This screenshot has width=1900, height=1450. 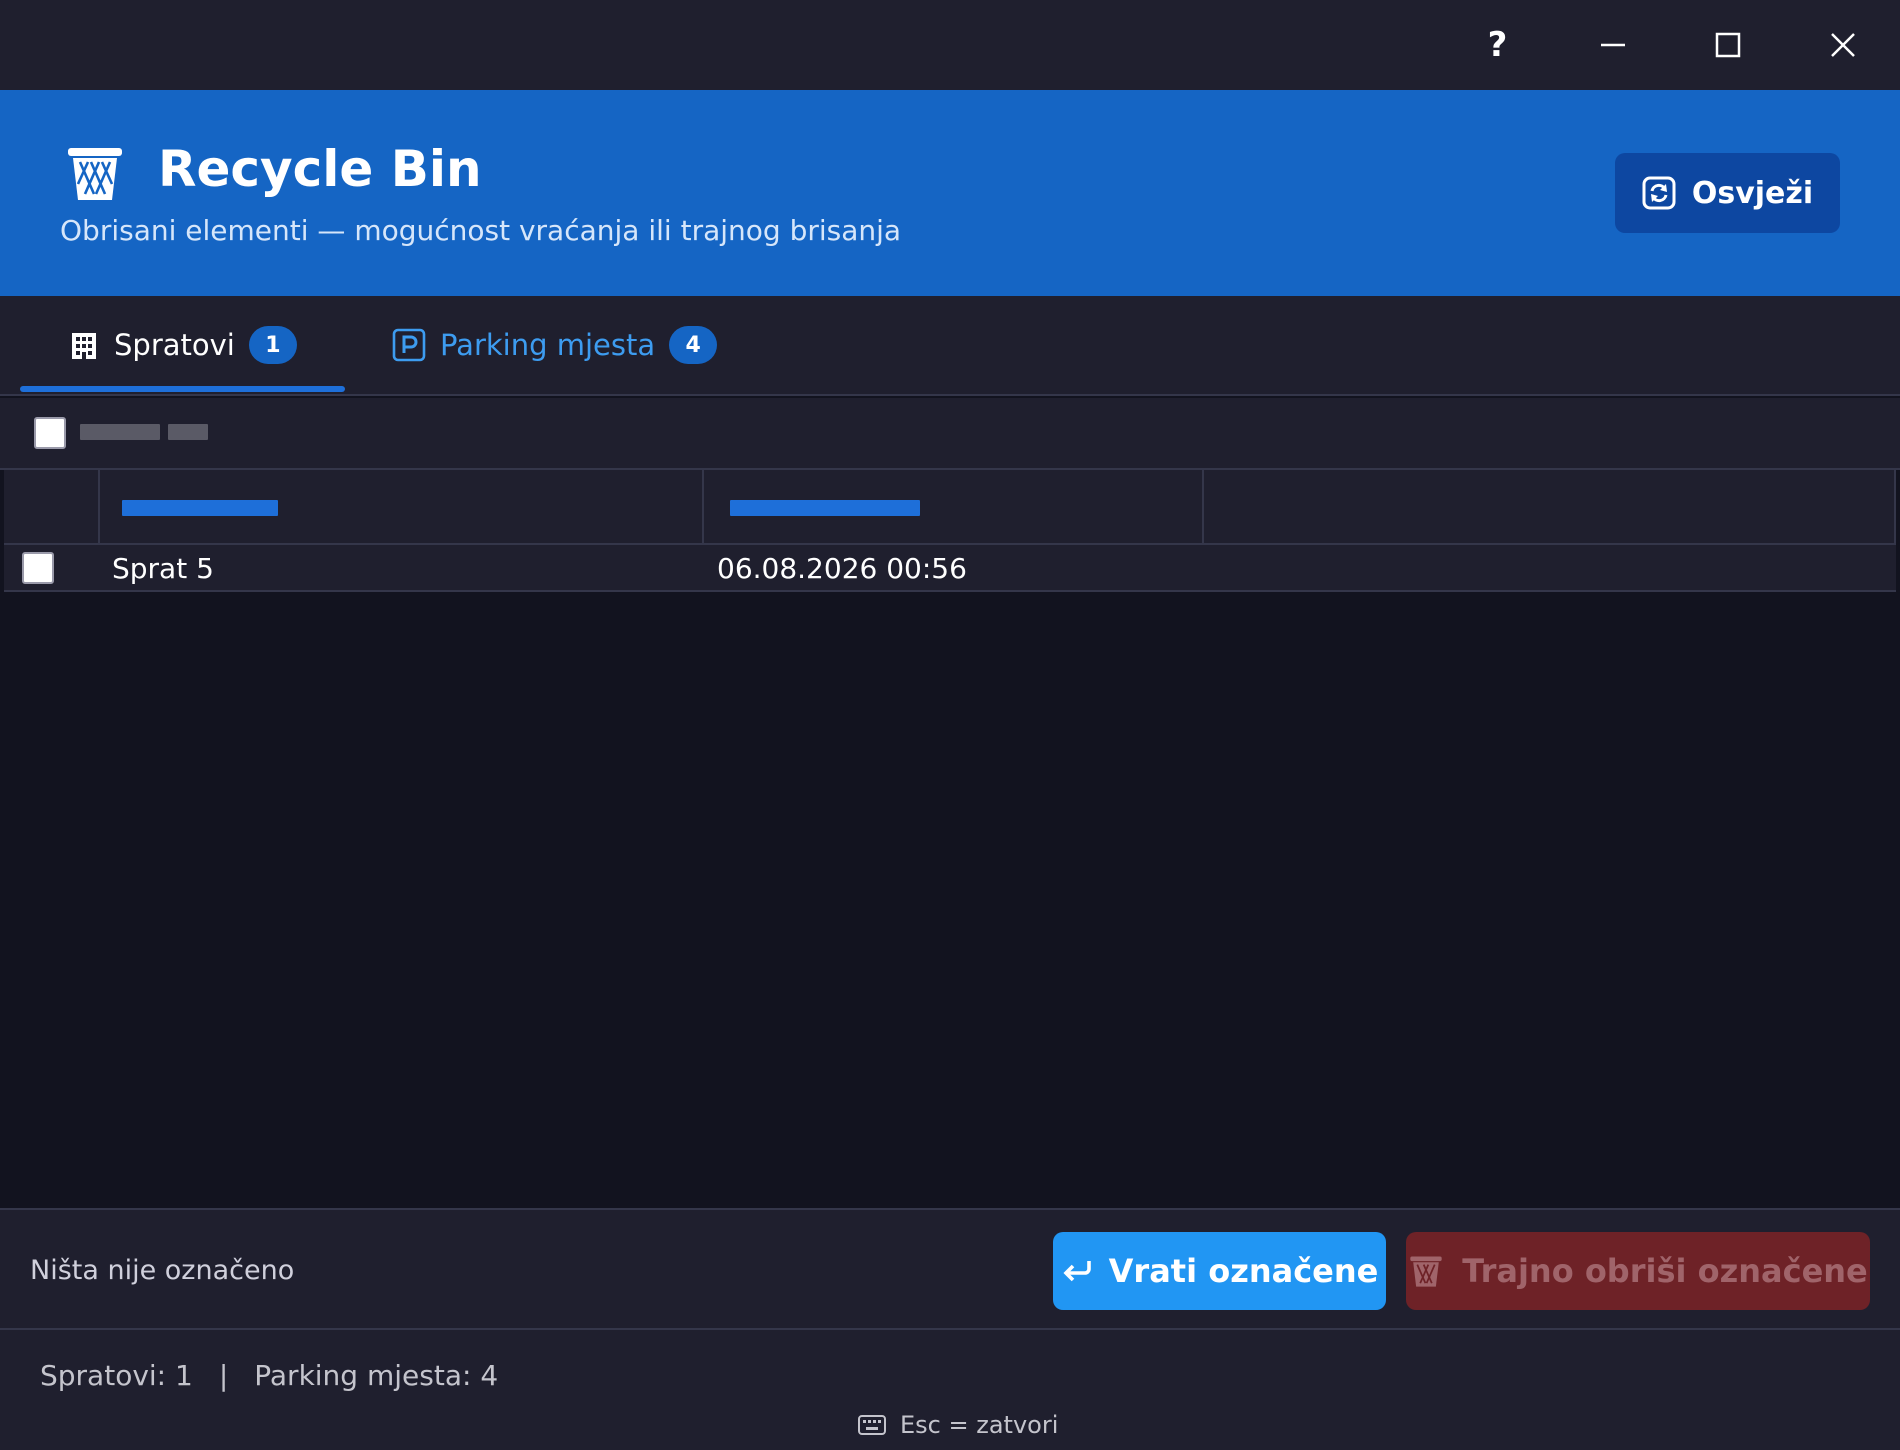 What do you see at coordinates (409, 345) in the screenshot?
I see `parking-icon` at bounding box center [409, 345].